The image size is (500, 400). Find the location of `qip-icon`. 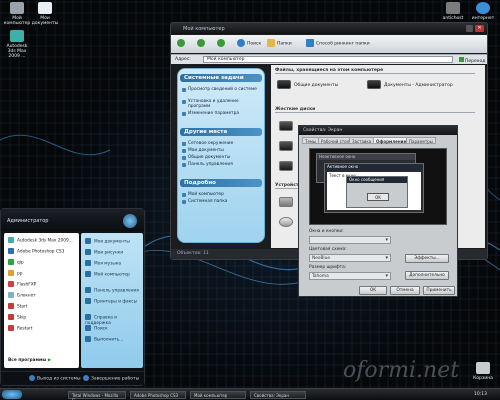

qip-icon is located at coordinates (11, 262).